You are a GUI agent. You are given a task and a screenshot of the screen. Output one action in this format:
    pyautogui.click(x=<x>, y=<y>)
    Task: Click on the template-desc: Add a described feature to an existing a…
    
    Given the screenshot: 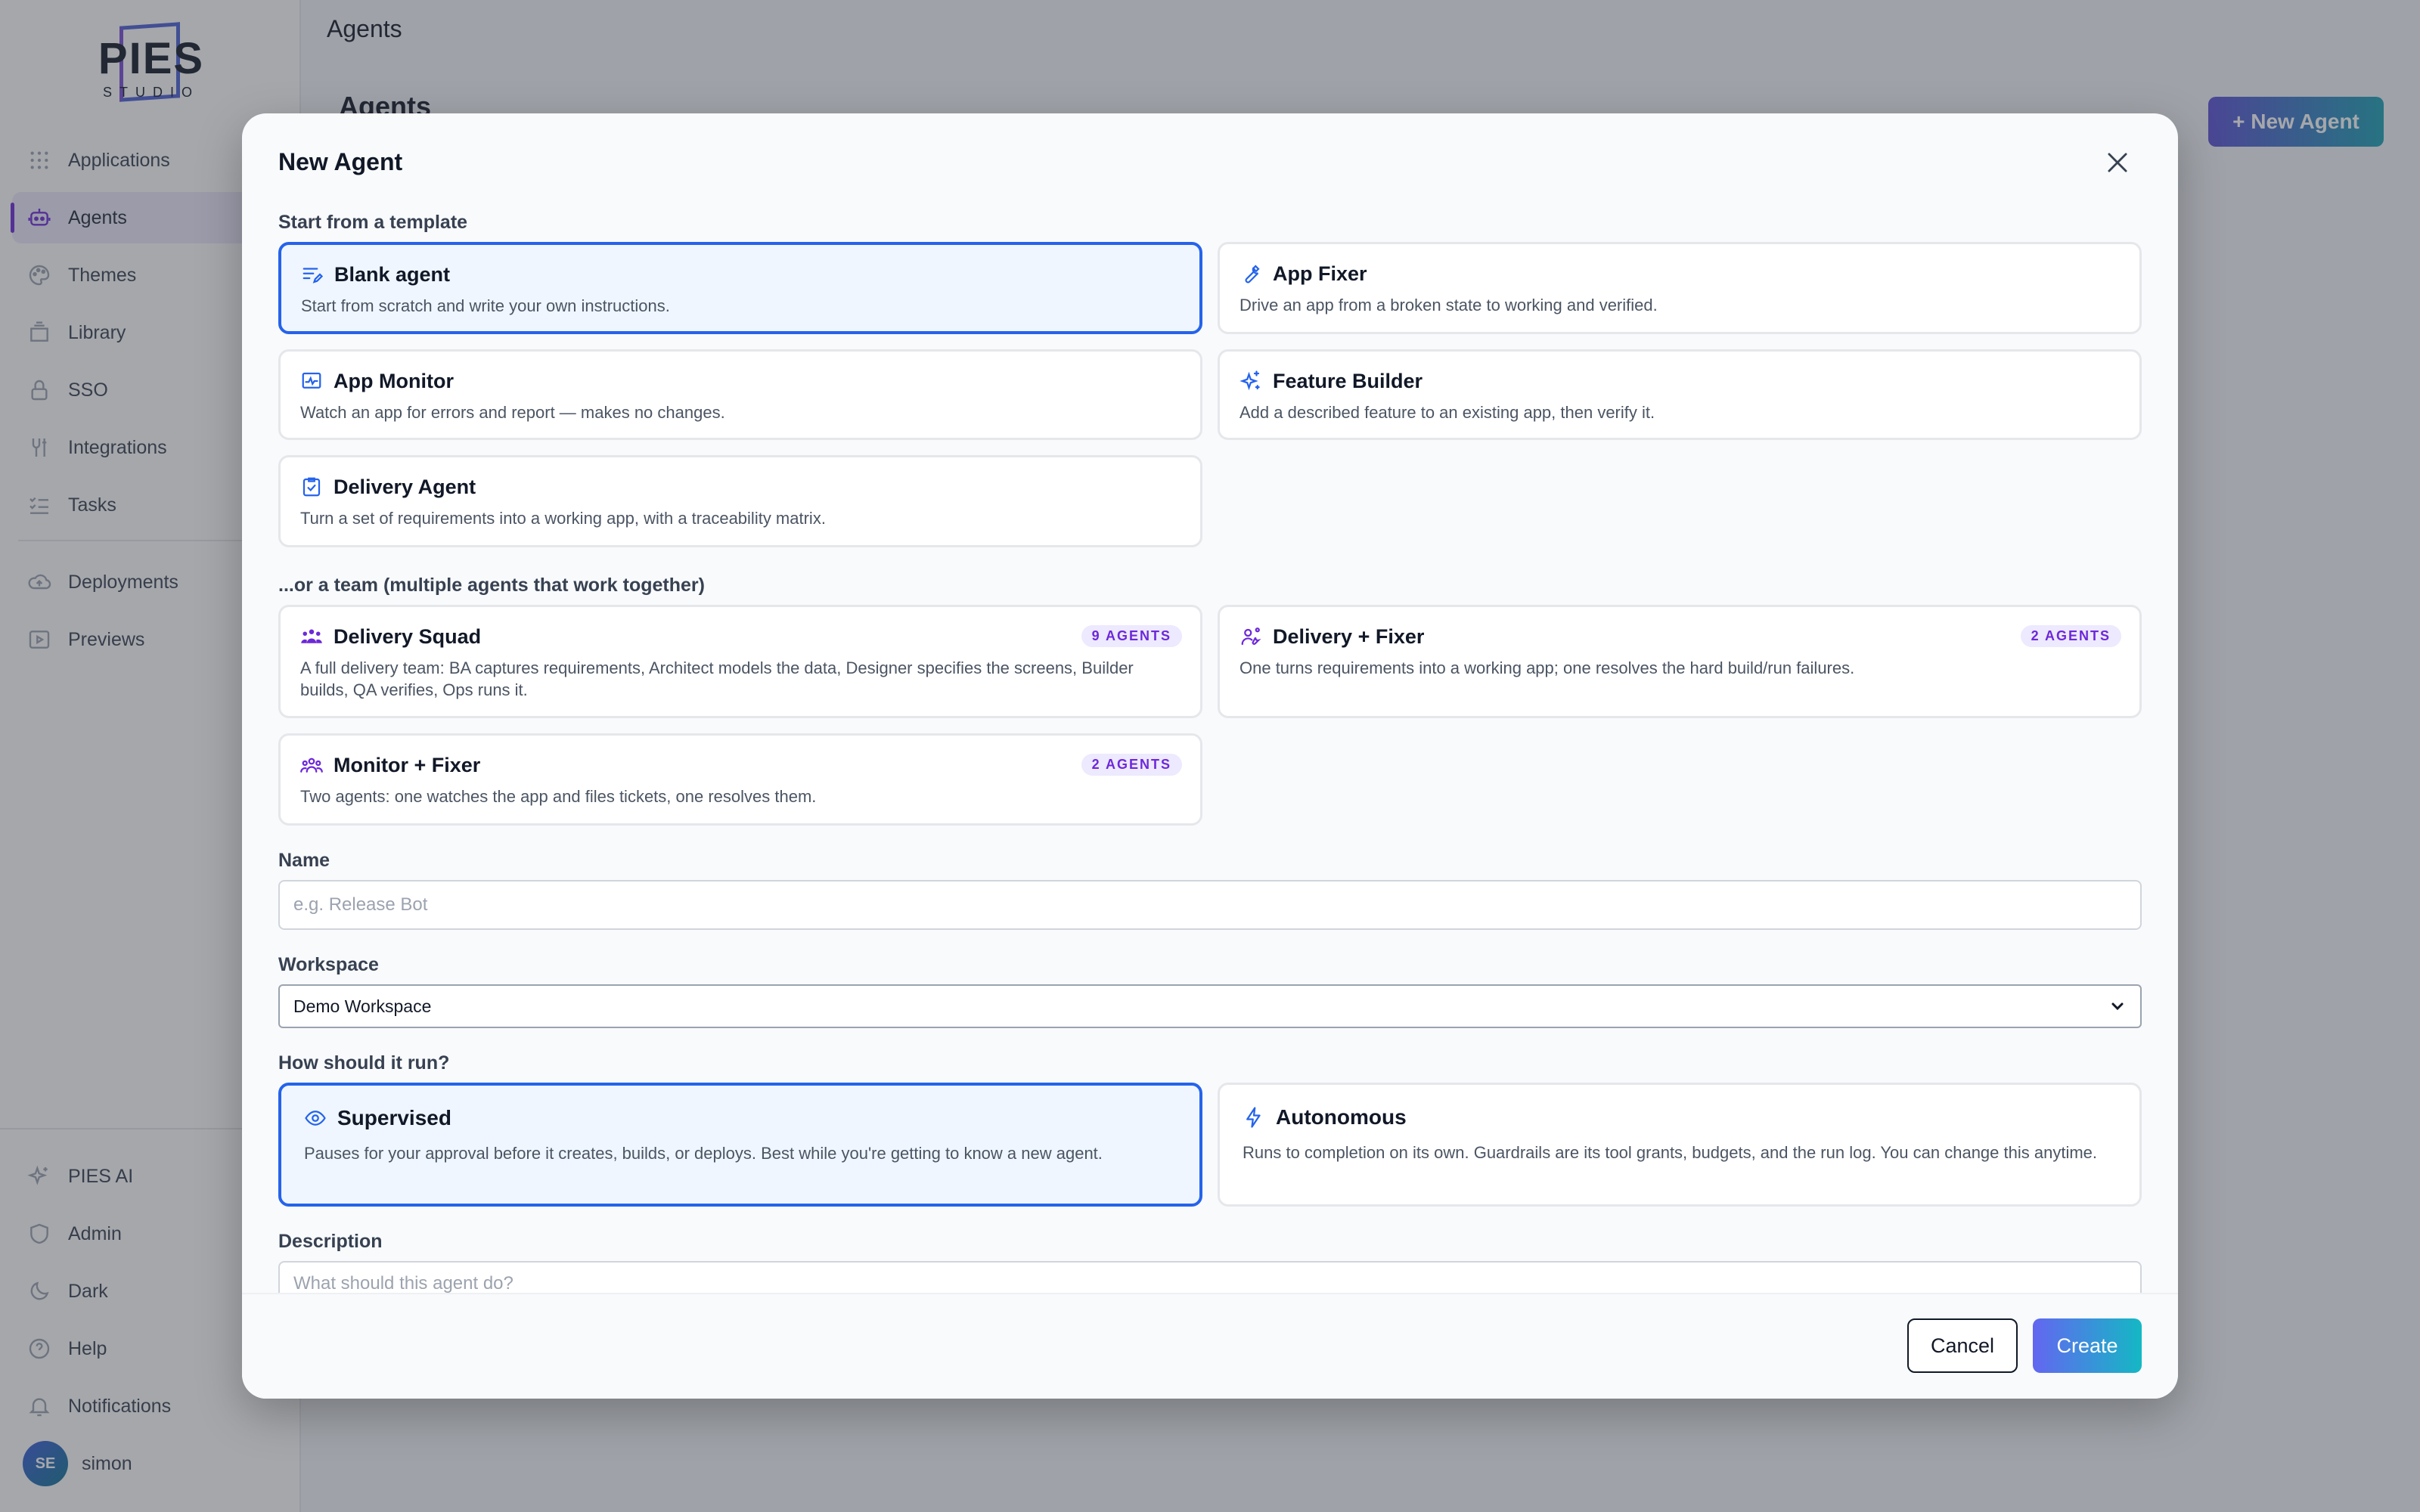 What is the action you would take?
    pyautogui.click(x=1447, y=412)
    